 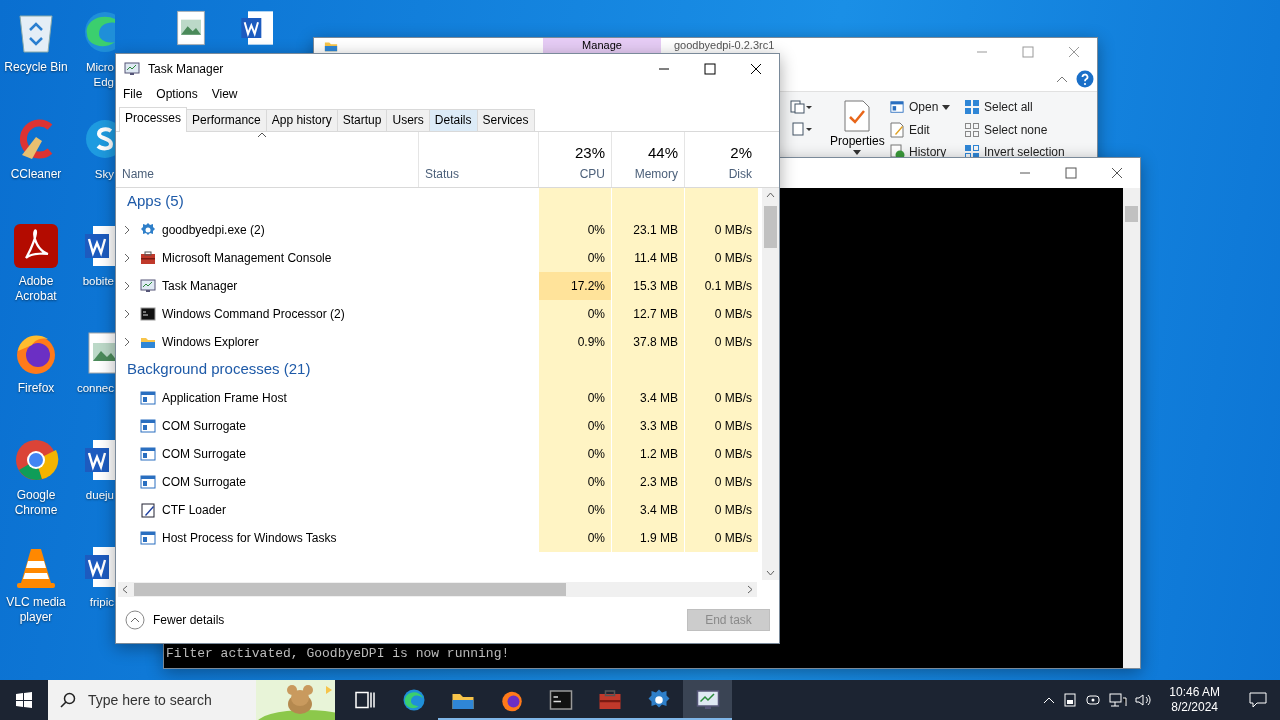 I want to click on icon-label: CCleaner, so click(x=36, y=174).